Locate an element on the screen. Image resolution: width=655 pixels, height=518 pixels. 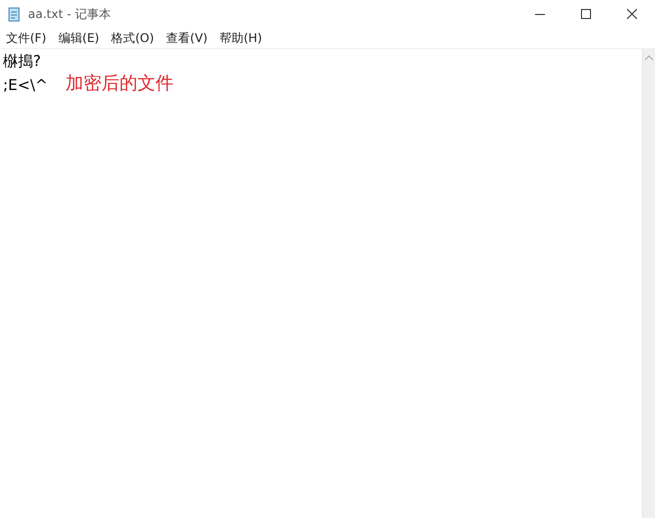
menu-item: 帮助(H) is located at coordinates (241, 38).